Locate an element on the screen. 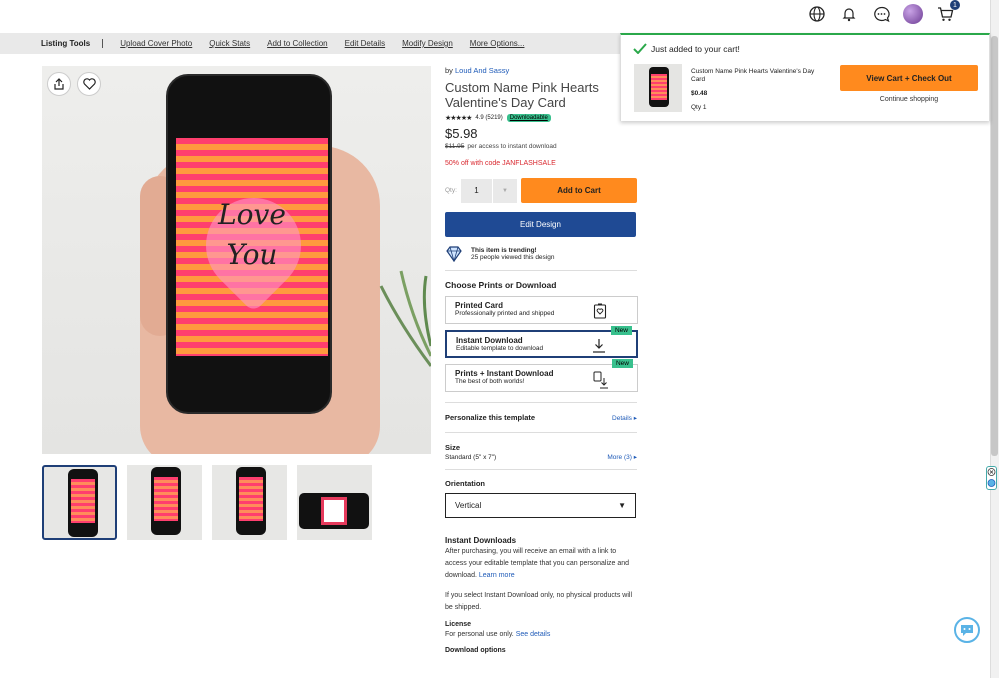  price-note: $11.95 per access to instant download is located at coordinates (541, 146).